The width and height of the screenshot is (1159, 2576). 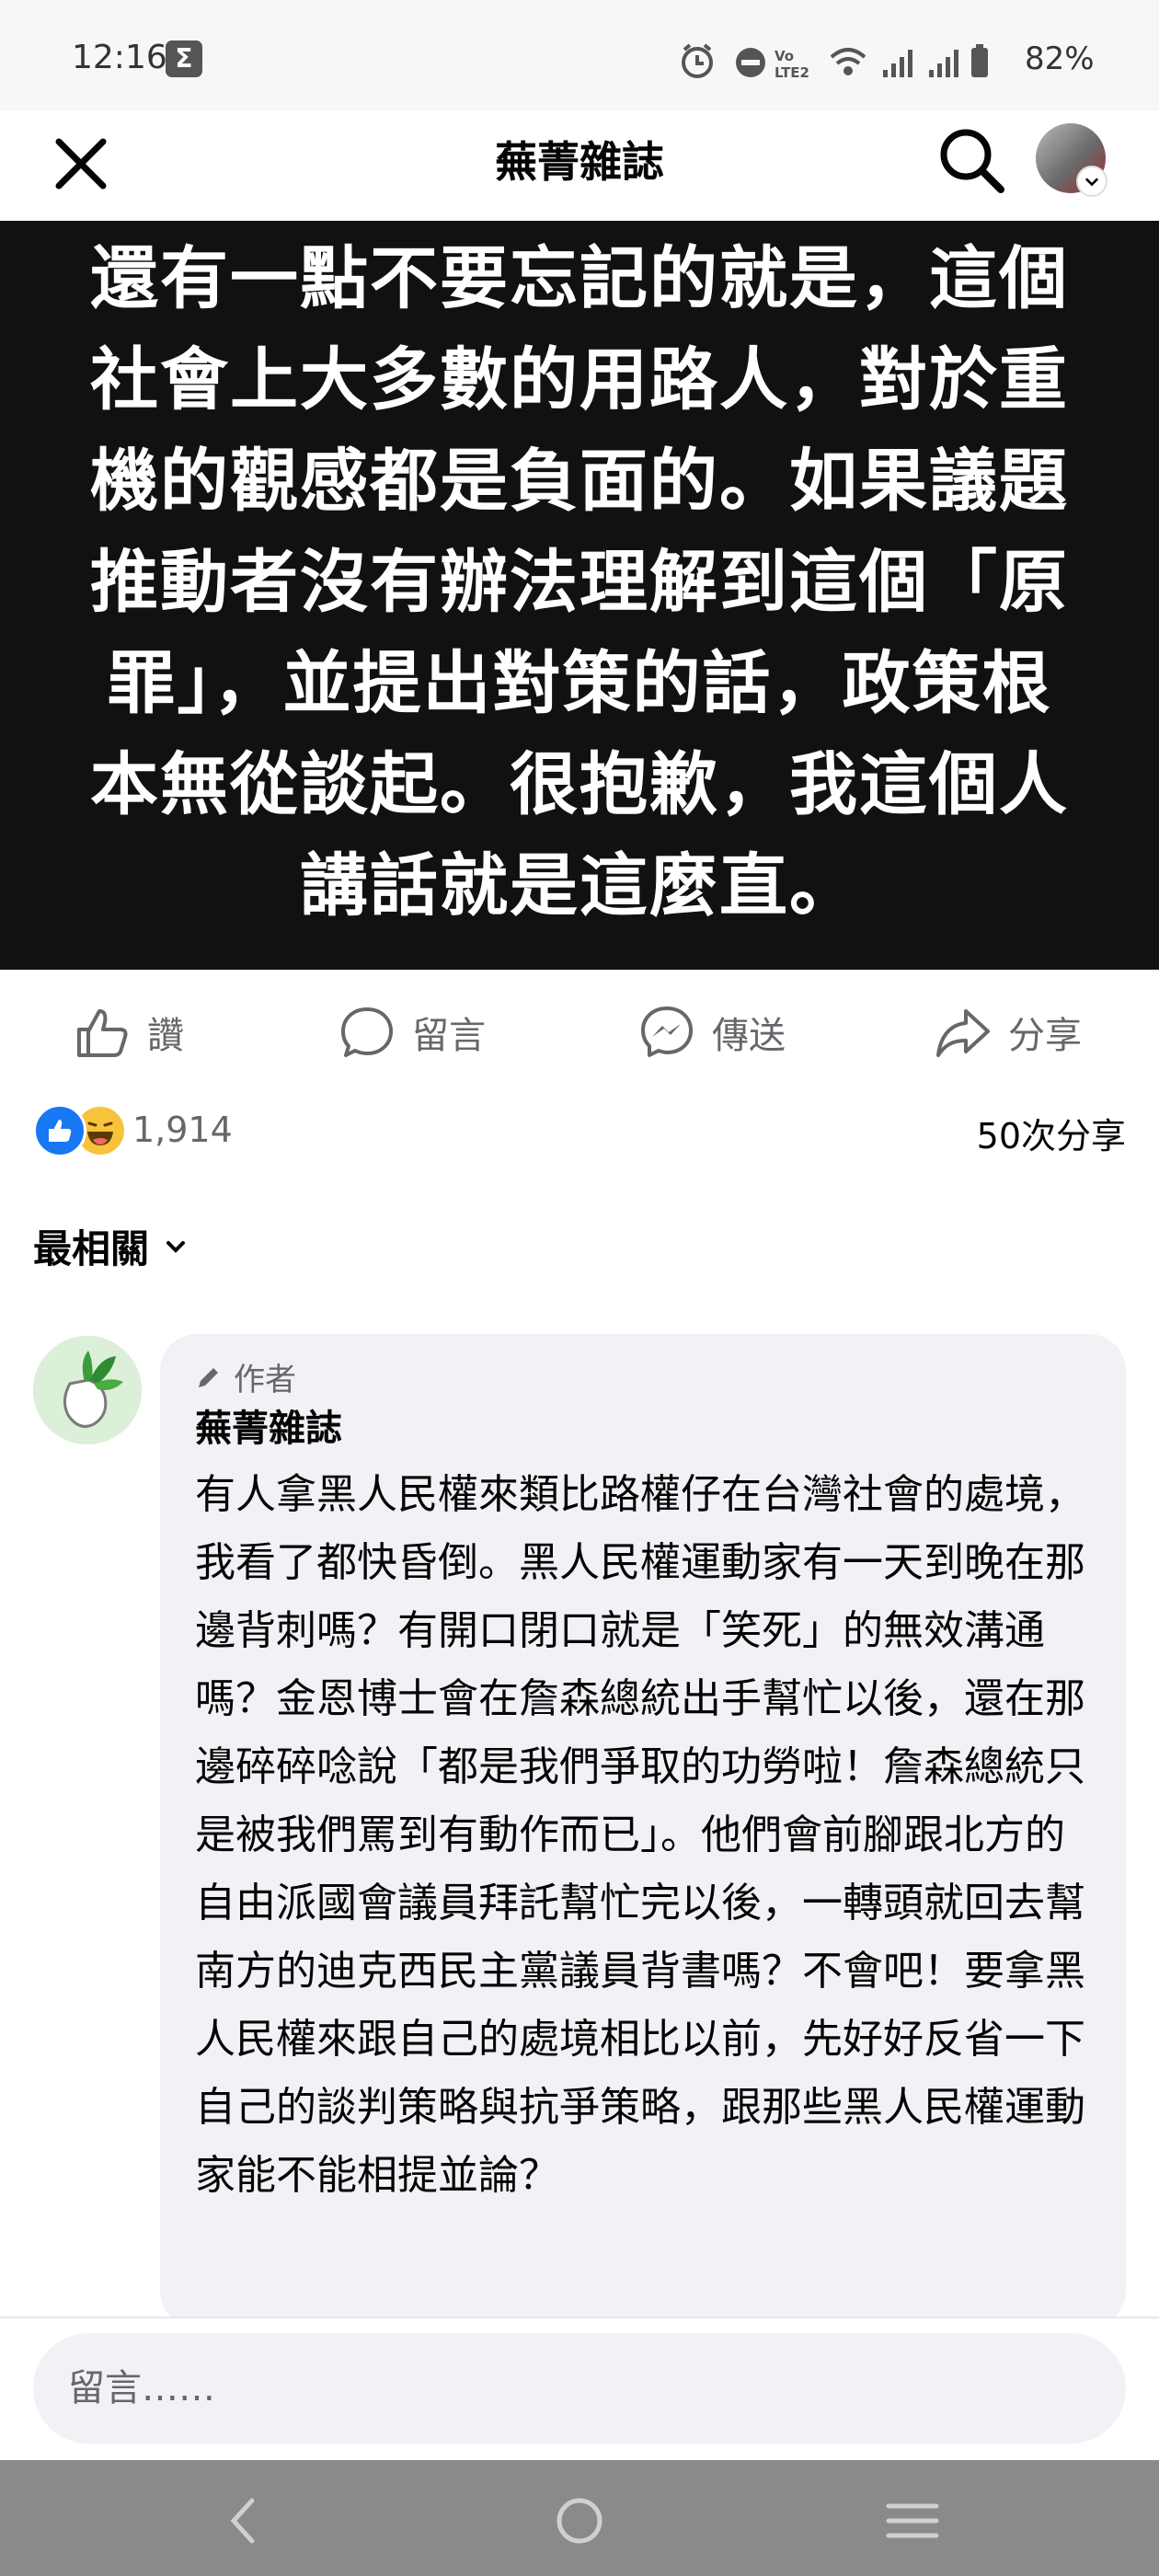 What do you see at coordinates (208, 1377) in the screenshot?
I see `pencil-icon` at bounding box center [208, 1377].